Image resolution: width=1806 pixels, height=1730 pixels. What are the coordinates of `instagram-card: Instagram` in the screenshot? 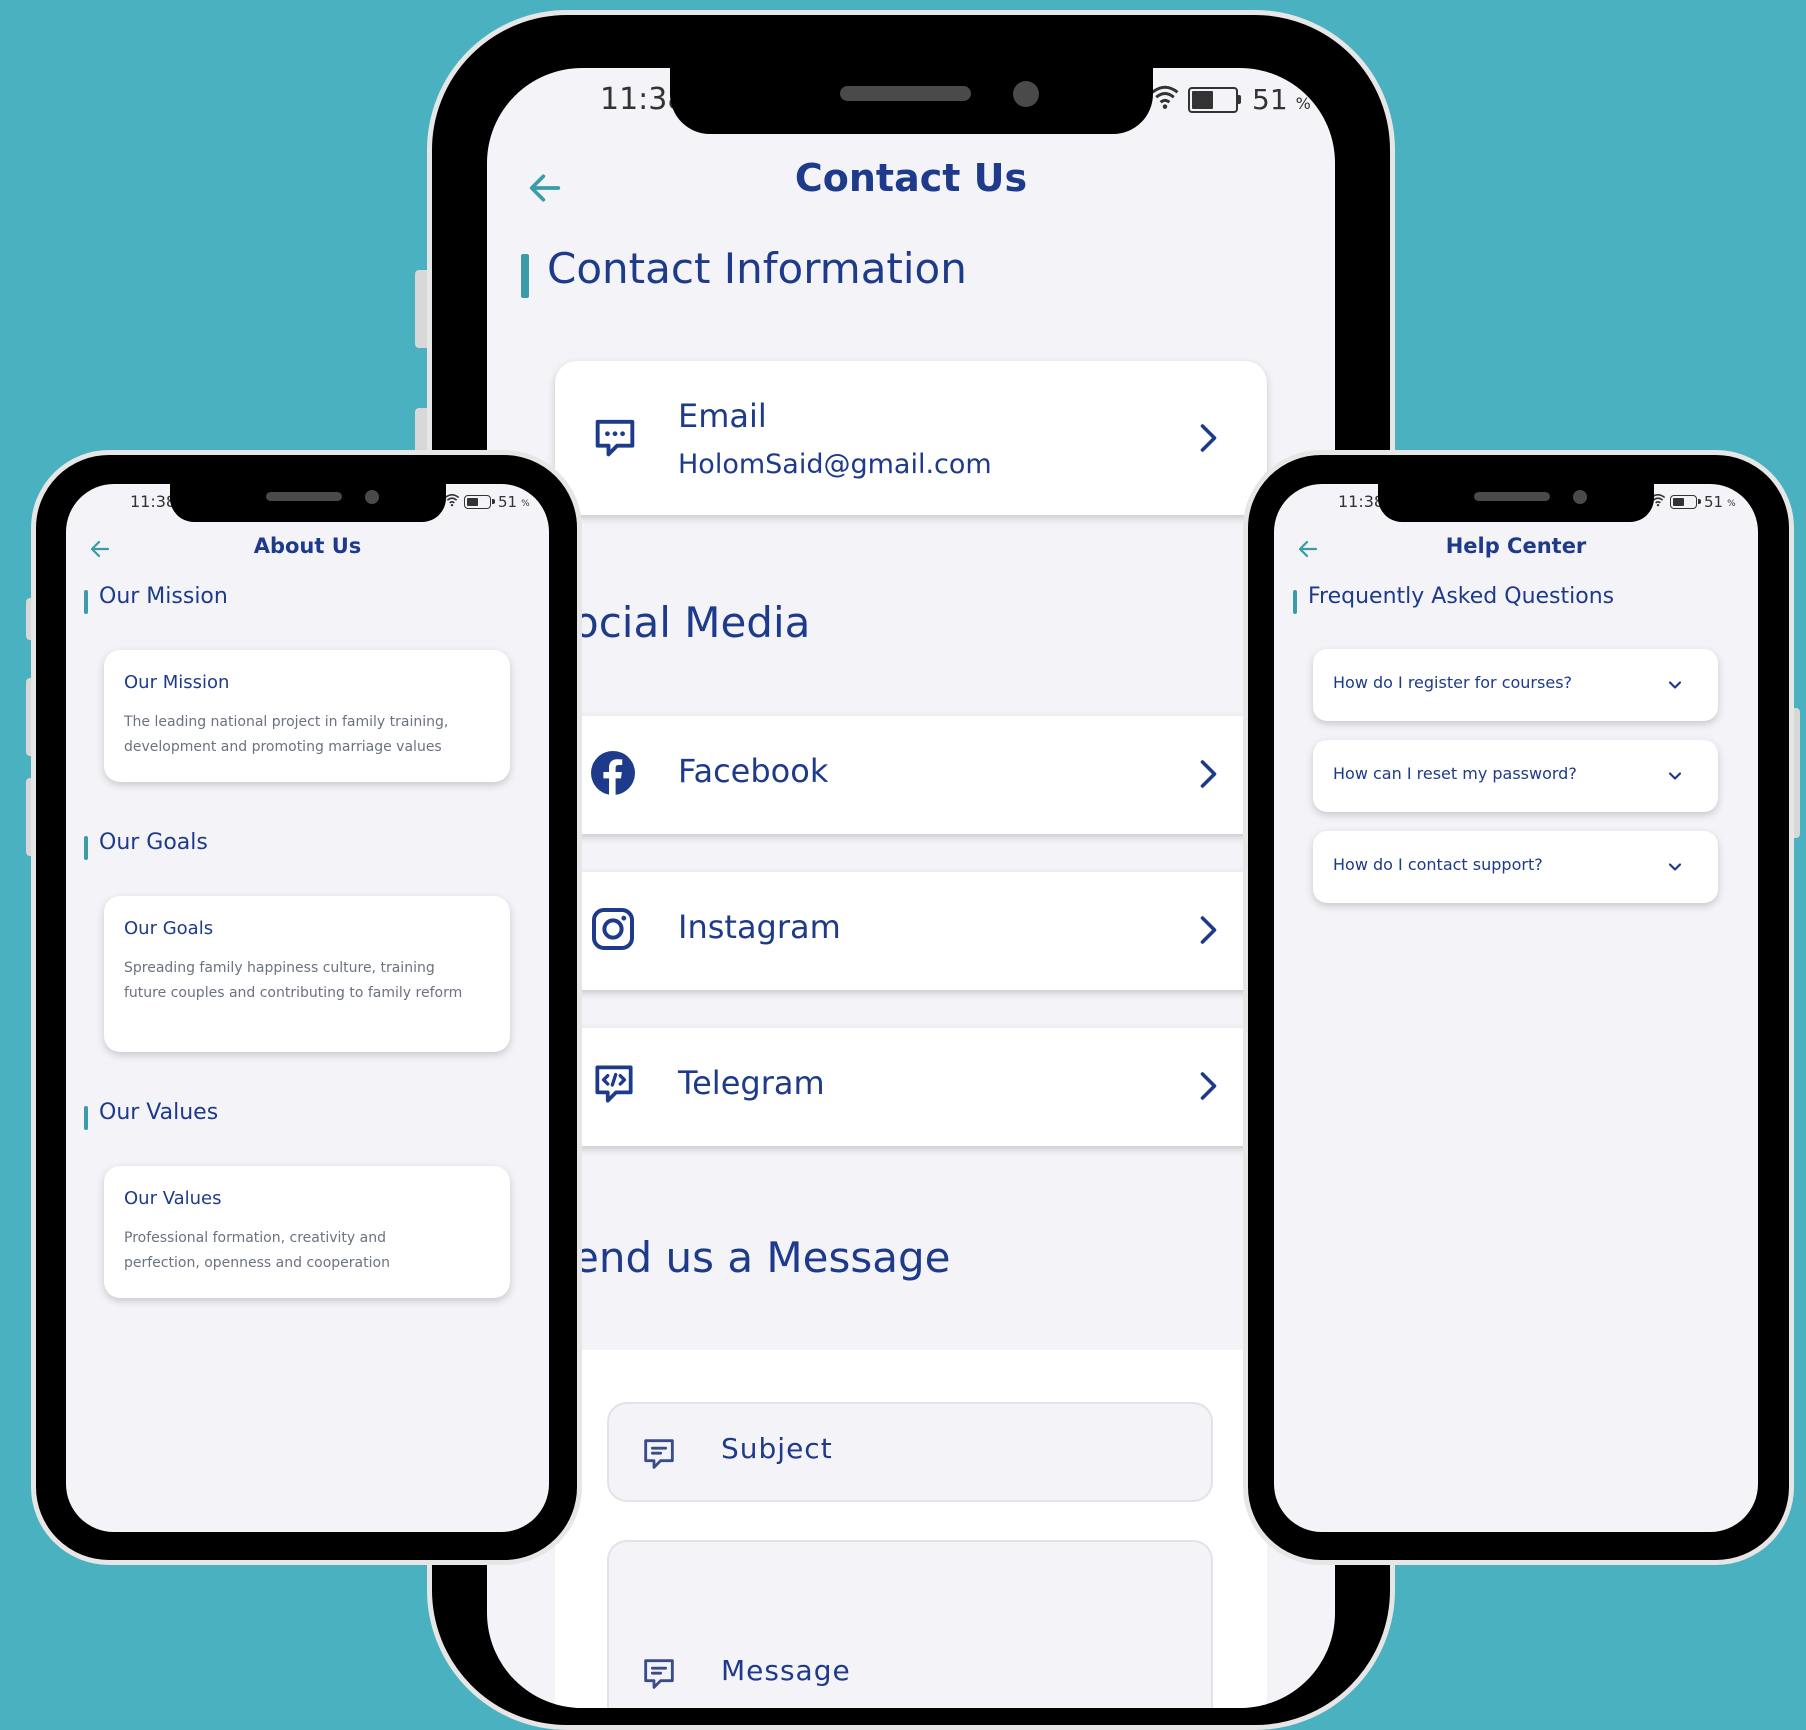 It's located at (911, 931).